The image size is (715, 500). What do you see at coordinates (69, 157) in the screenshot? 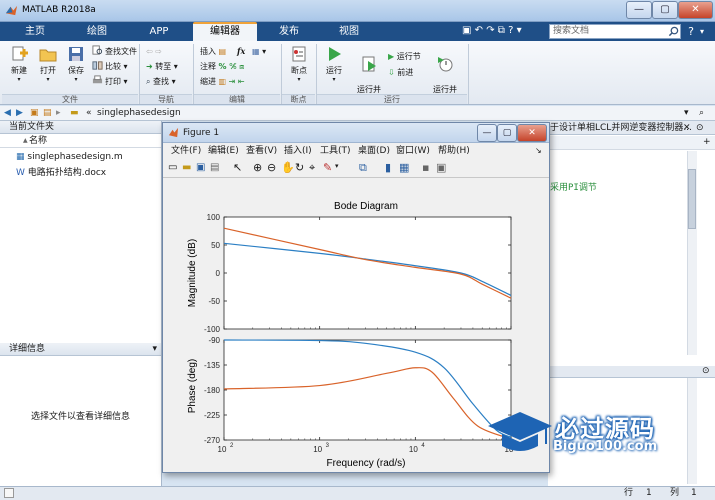
I see `list-item: ▦ singlephasedesign.m` at bounding box center [69, 157].